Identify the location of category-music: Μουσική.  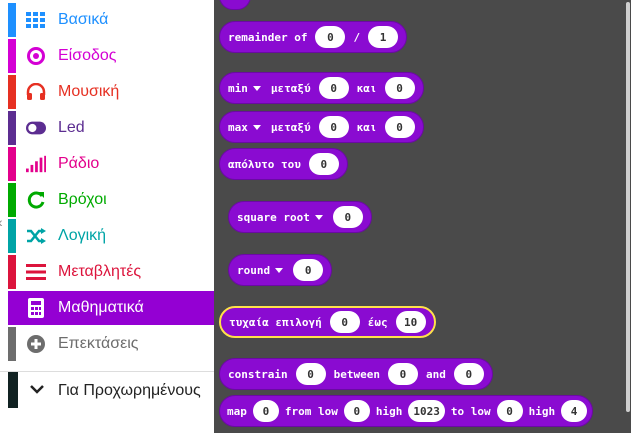
(111, 92).